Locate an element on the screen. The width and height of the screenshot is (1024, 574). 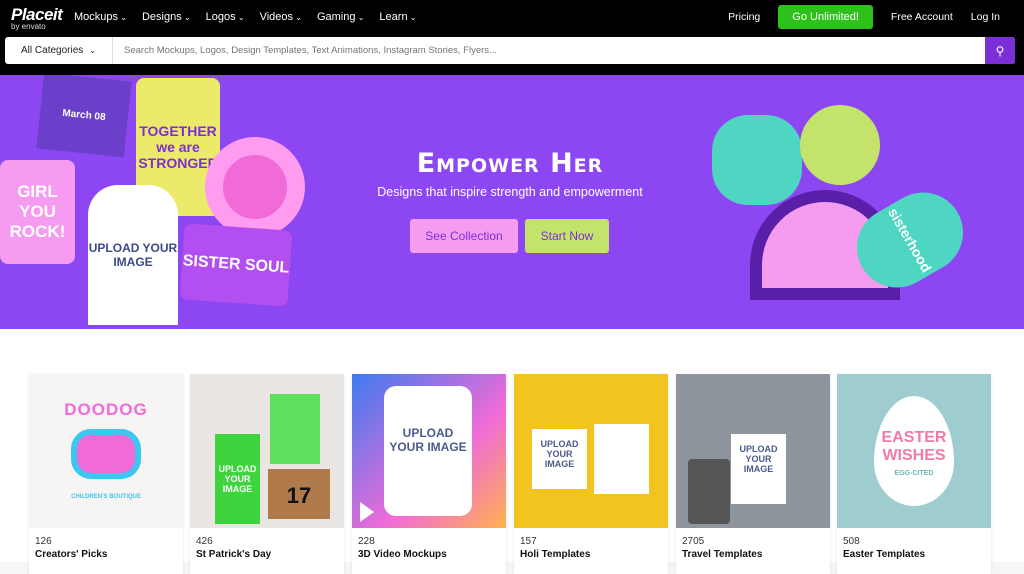
search-icon: ⚲ is located at coordinates (1000, 50).